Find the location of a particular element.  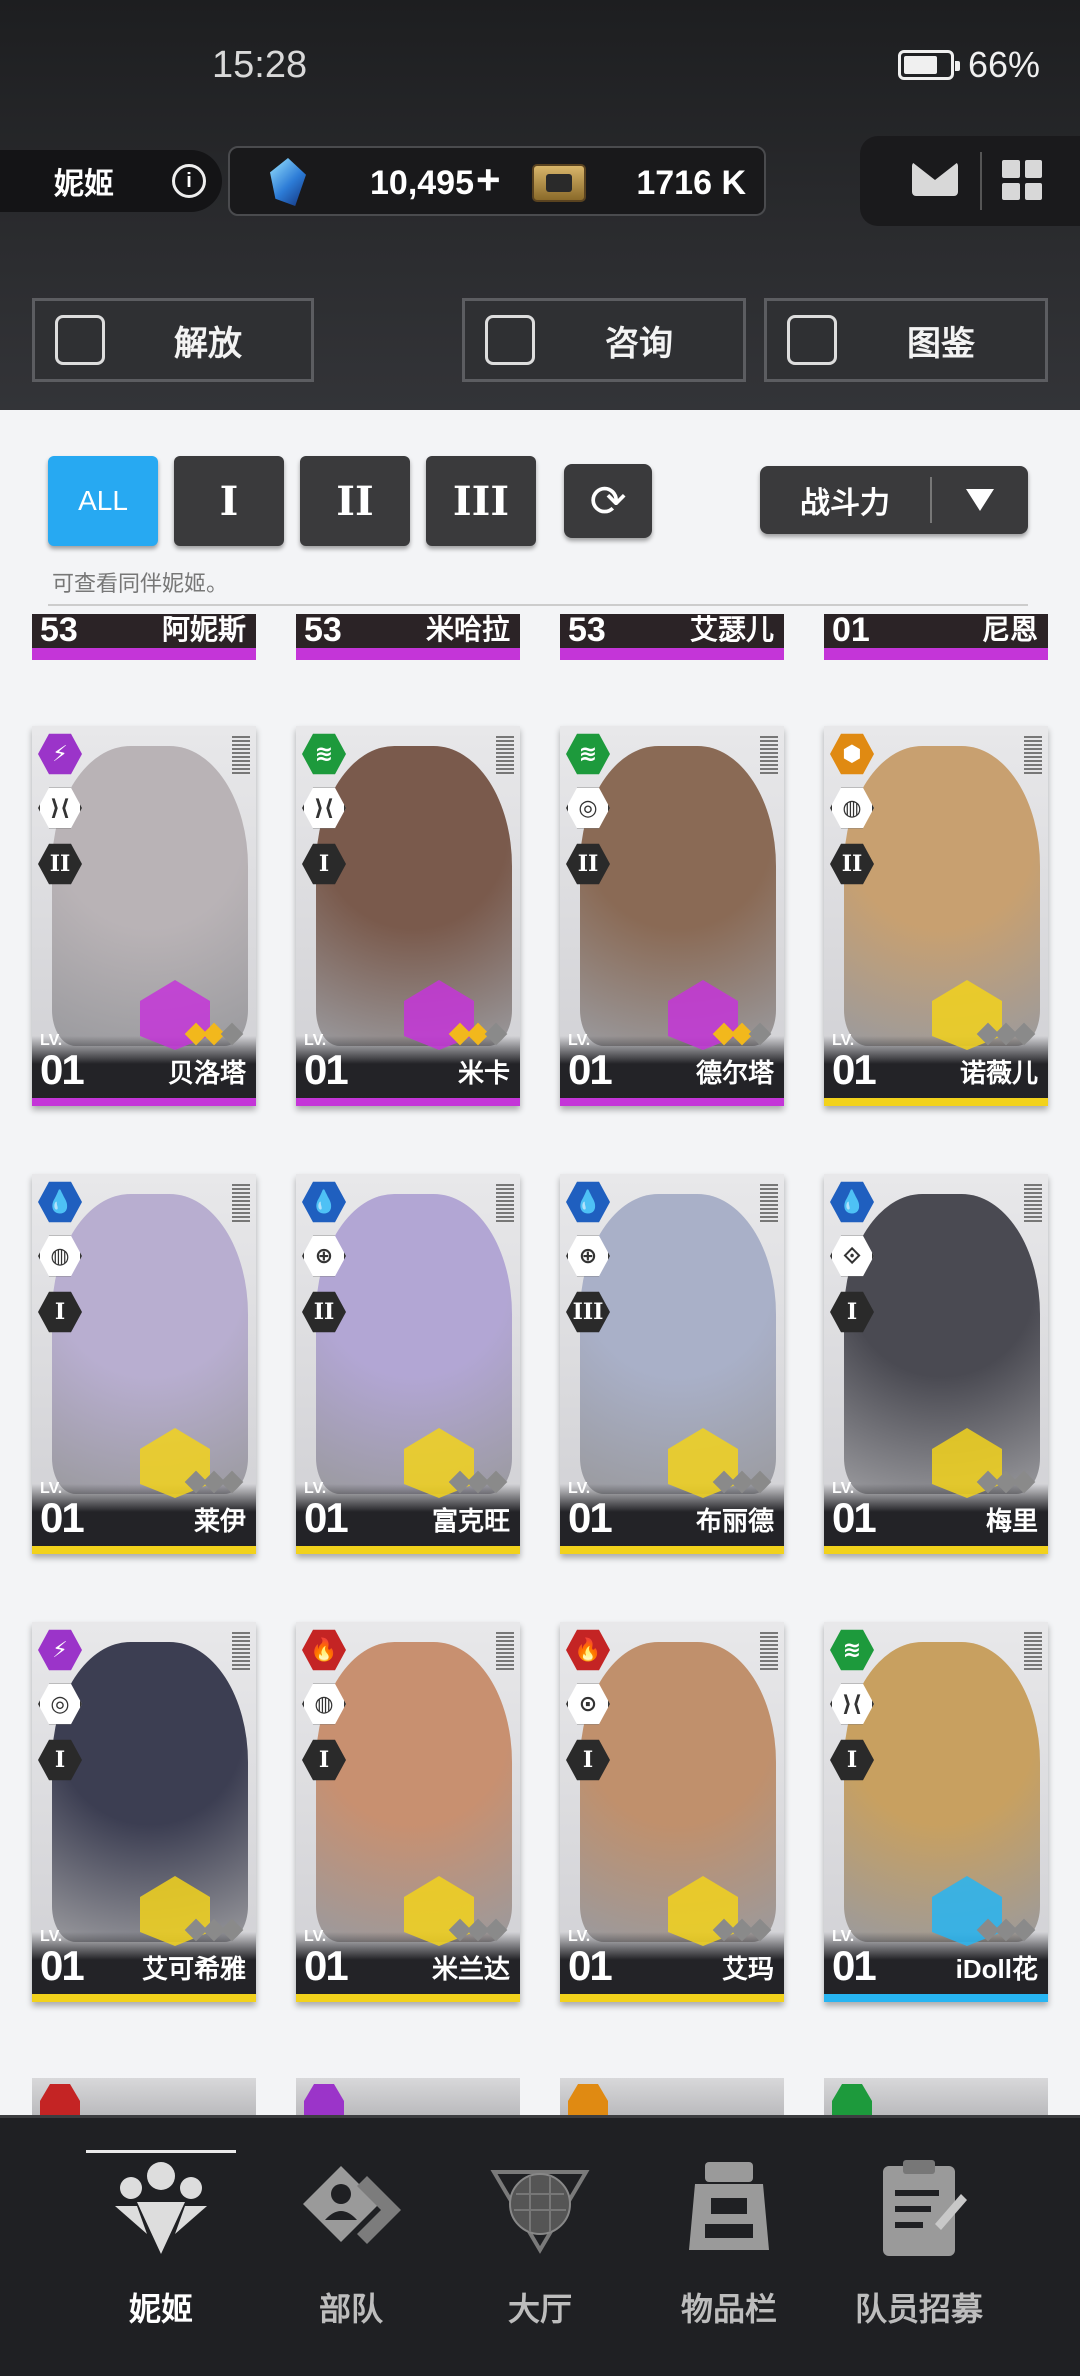

nikke-card: ⬢ ◍ II LV. 01 诺薇儿 is located at coordinates (936, 916).